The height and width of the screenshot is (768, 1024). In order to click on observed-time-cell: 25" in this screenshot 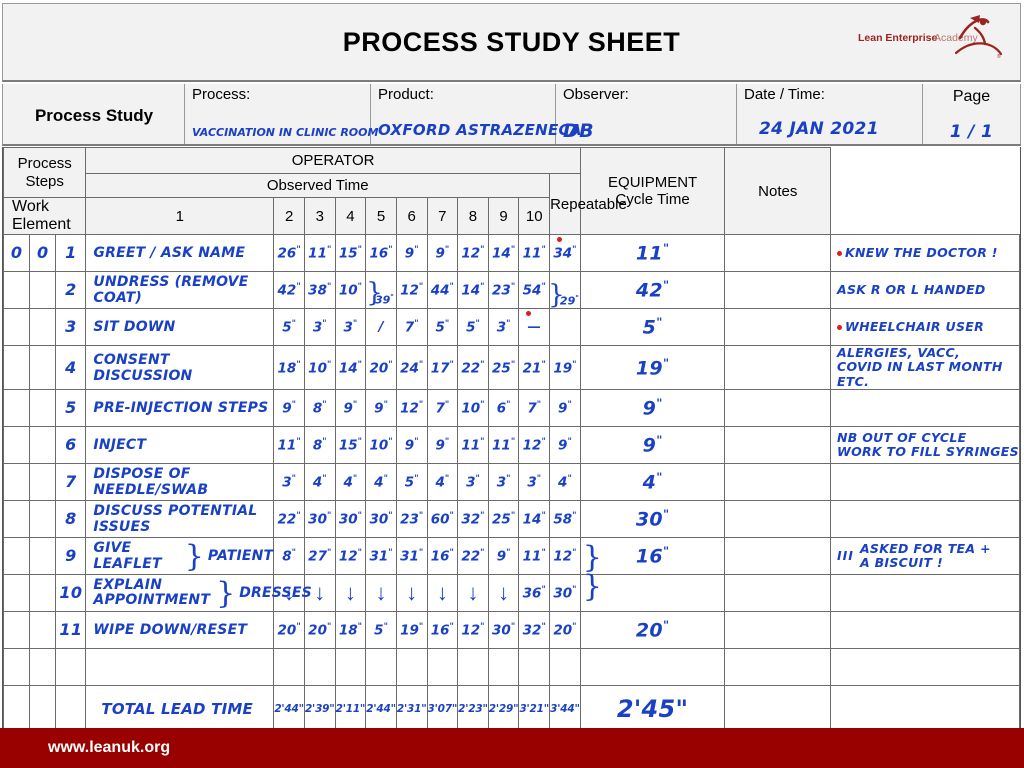, I will do `click(503, 519)`.